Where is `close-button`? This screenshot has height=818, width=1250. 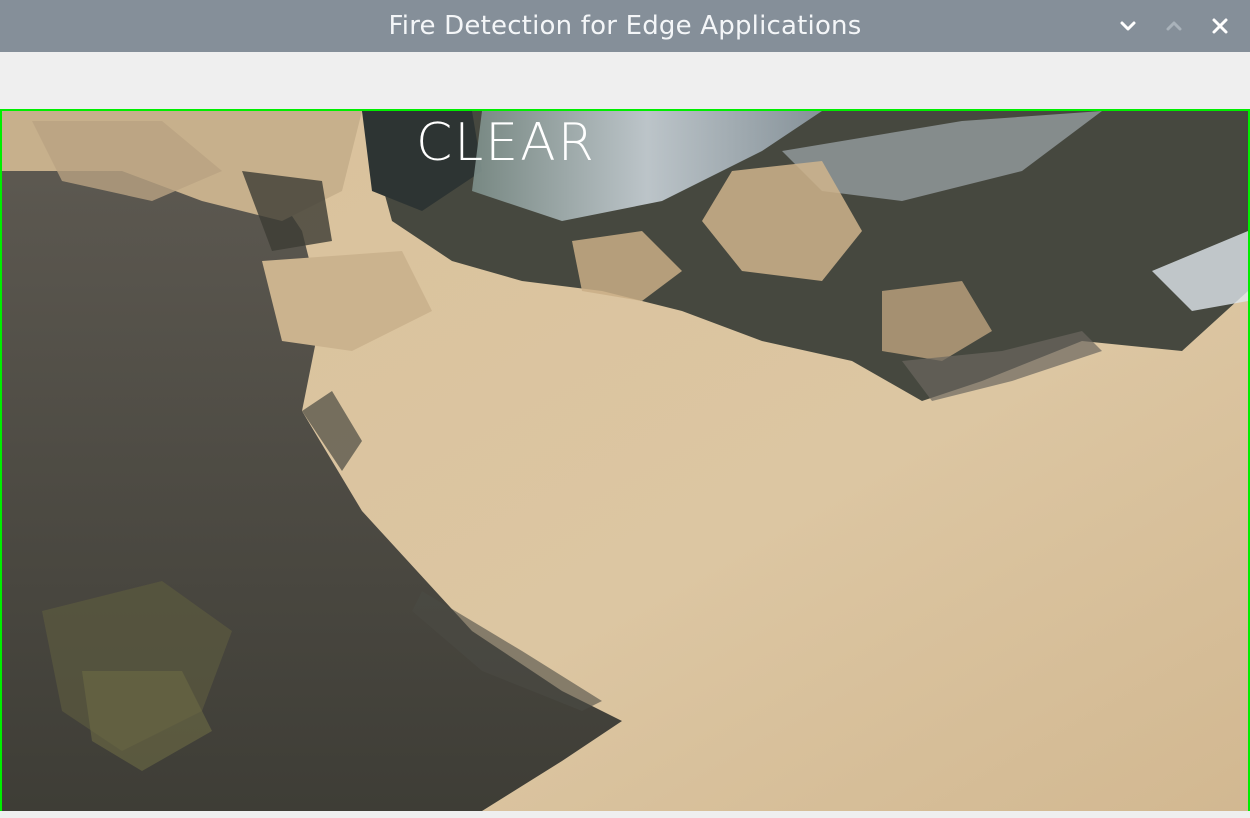 close-button is located at coordinates (1220, 26).